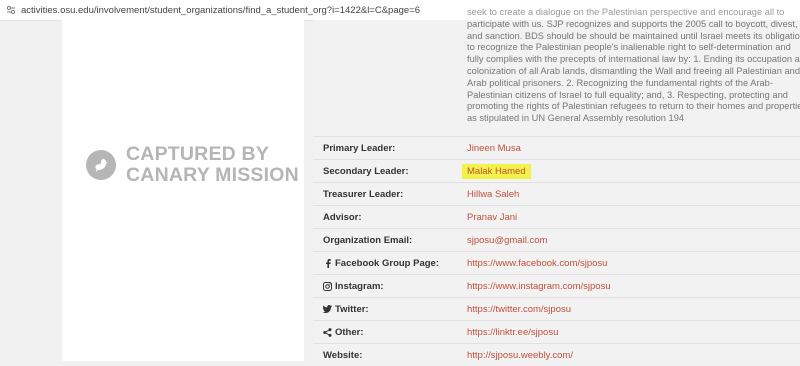 This screenshot has width=800, height=366. I want to click on advisor-link: Pranav Jani, so click(492, 217).